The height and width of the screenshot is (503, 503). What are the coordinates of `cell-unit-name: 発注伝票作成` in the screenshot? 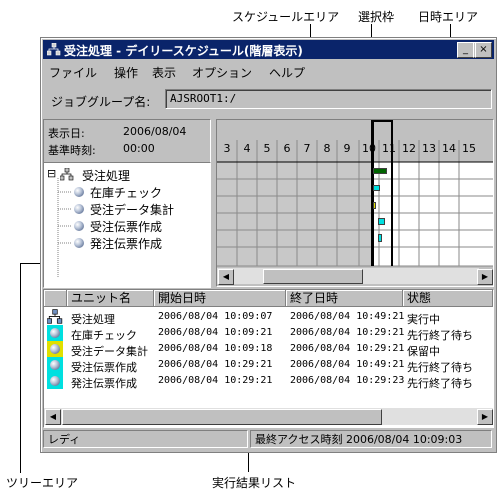 It's located at (104, 383).